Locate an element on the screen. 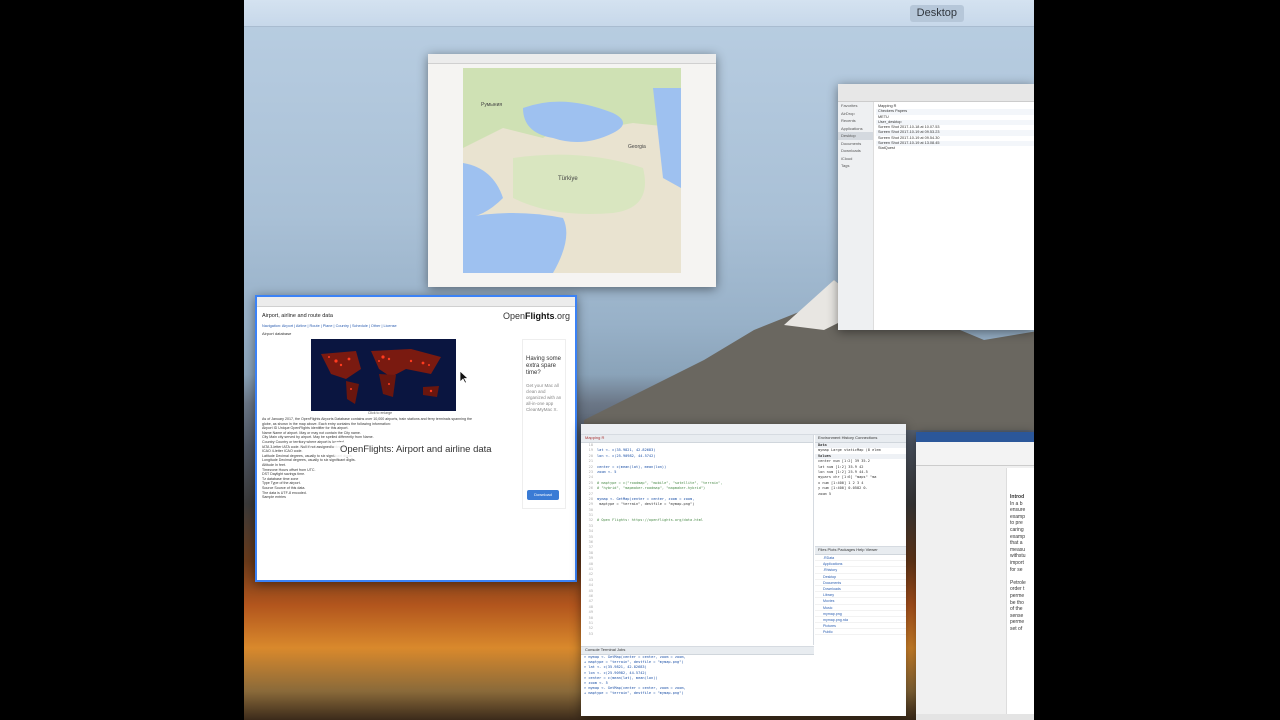  console-tabs: Console Terminal Jobs is located at coordinates (697, 651).